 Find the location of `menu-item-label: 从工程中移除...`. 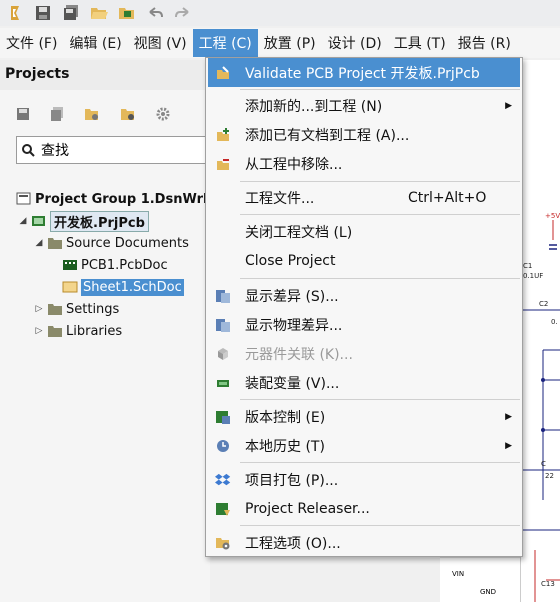

menu-item-label: 从工程中移除... is located at coordinates (294, 164).